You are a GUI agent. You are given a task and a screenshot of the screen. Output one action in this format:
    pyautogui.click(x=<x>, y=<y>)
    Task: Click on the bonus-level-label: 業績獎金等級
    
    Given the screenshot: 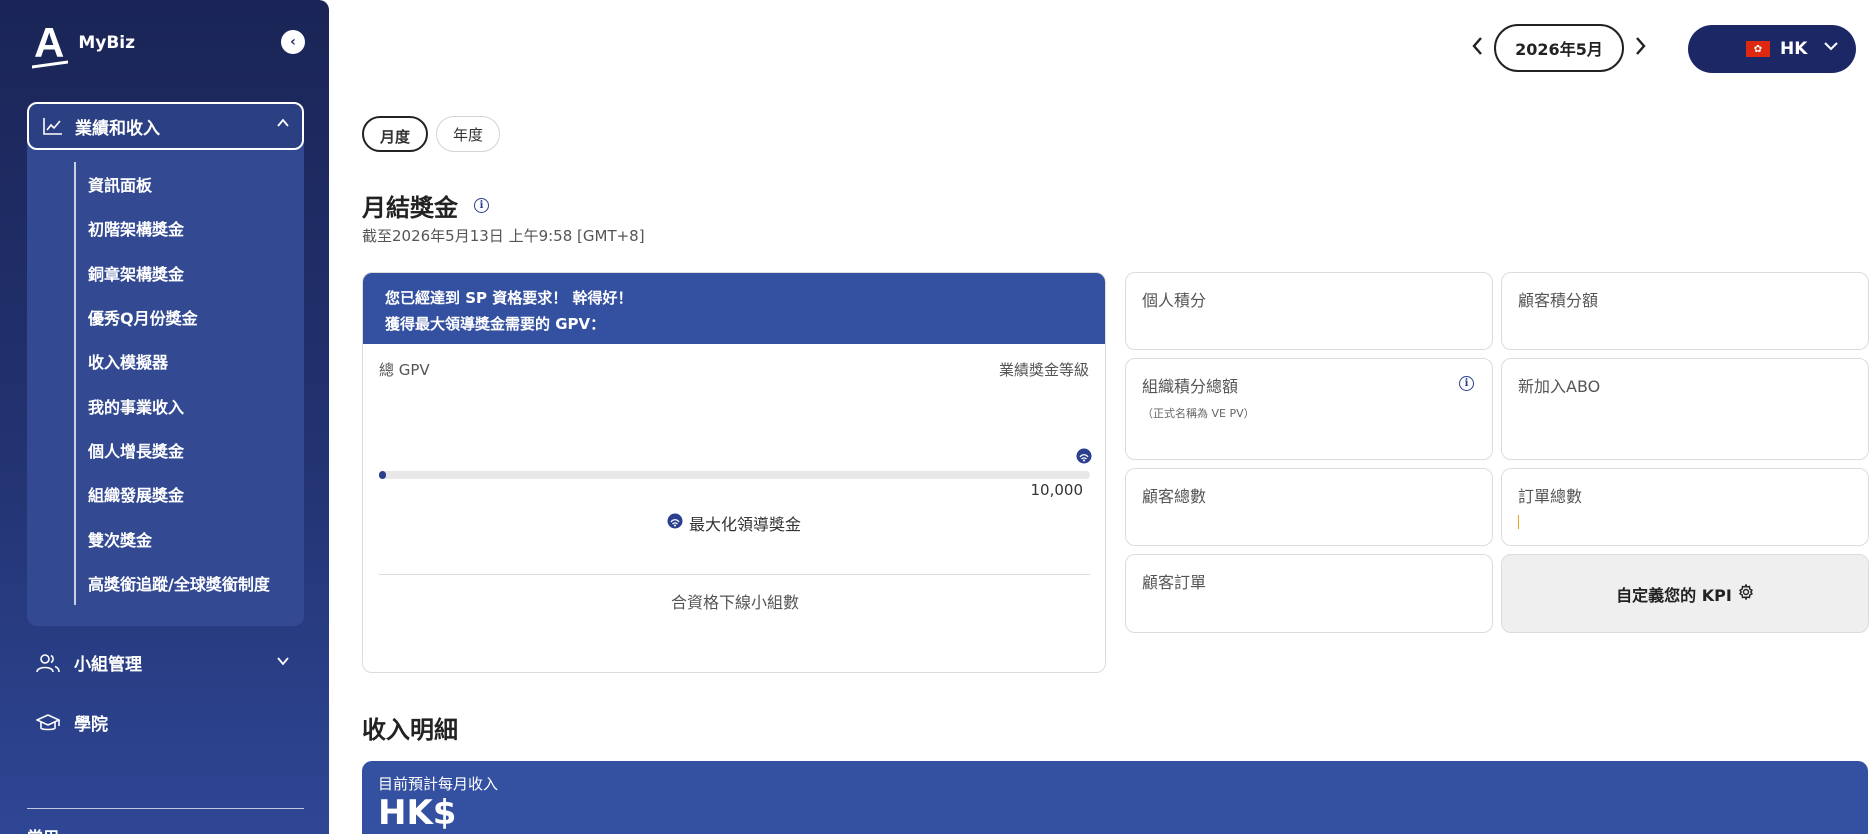 What is the action you would take?
    pyautogui.click(x=1043, y=370)
    